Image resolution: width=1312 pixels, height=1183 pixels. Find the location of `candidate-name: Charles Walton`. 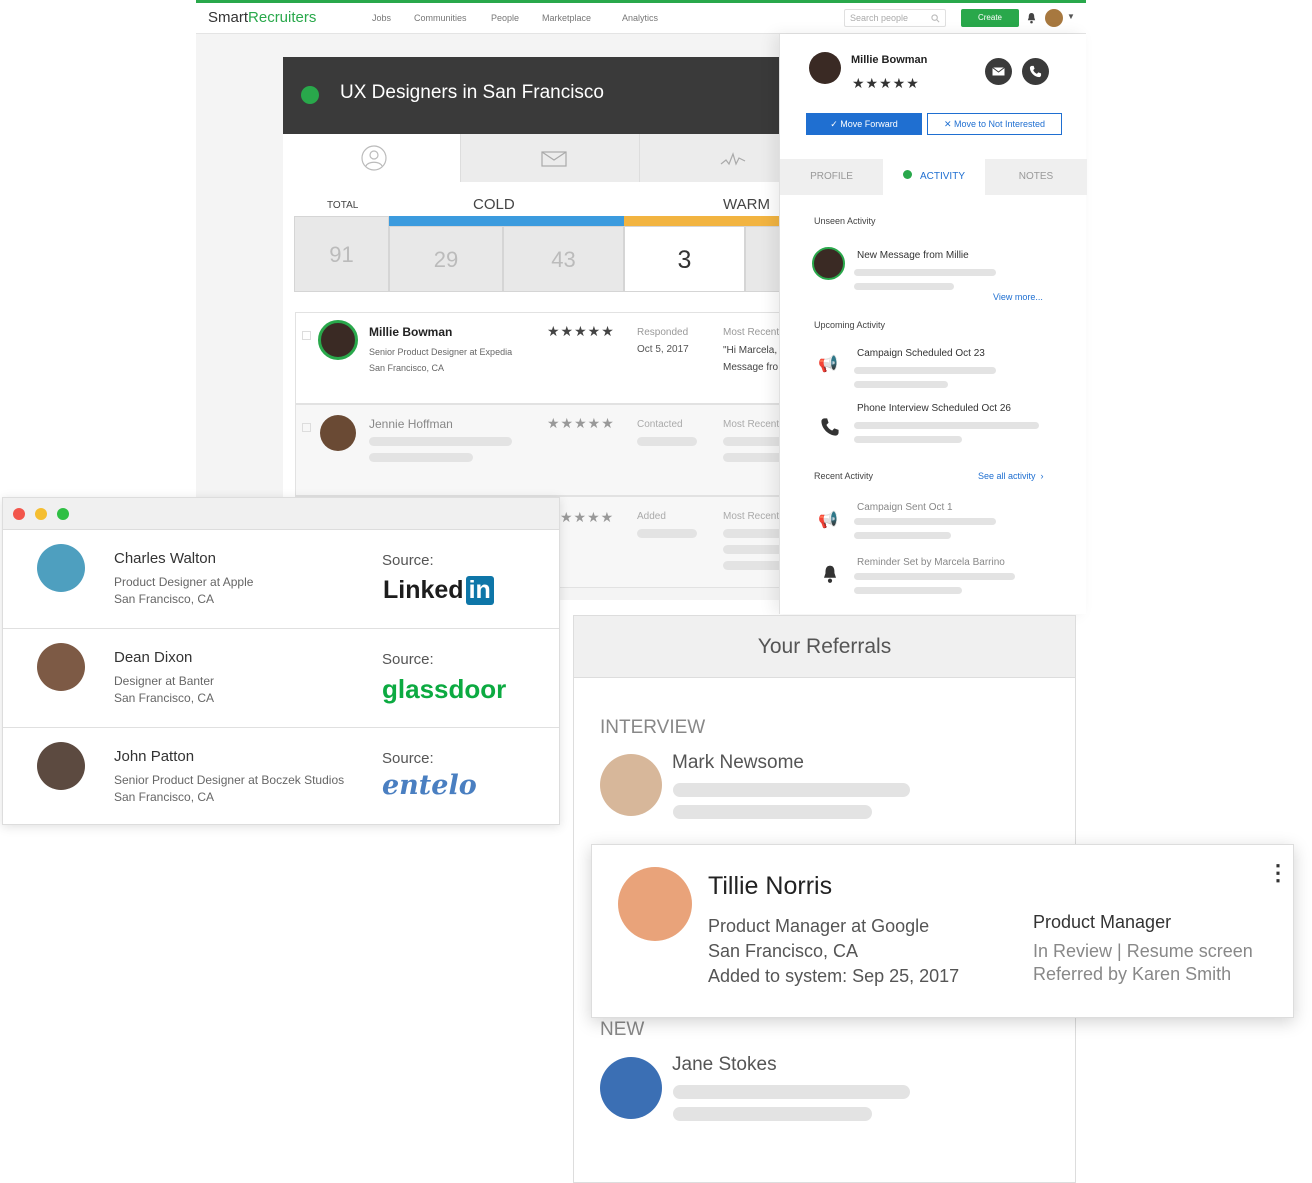

candidate-name: Charles Walton is located at coordinates (165, 558).